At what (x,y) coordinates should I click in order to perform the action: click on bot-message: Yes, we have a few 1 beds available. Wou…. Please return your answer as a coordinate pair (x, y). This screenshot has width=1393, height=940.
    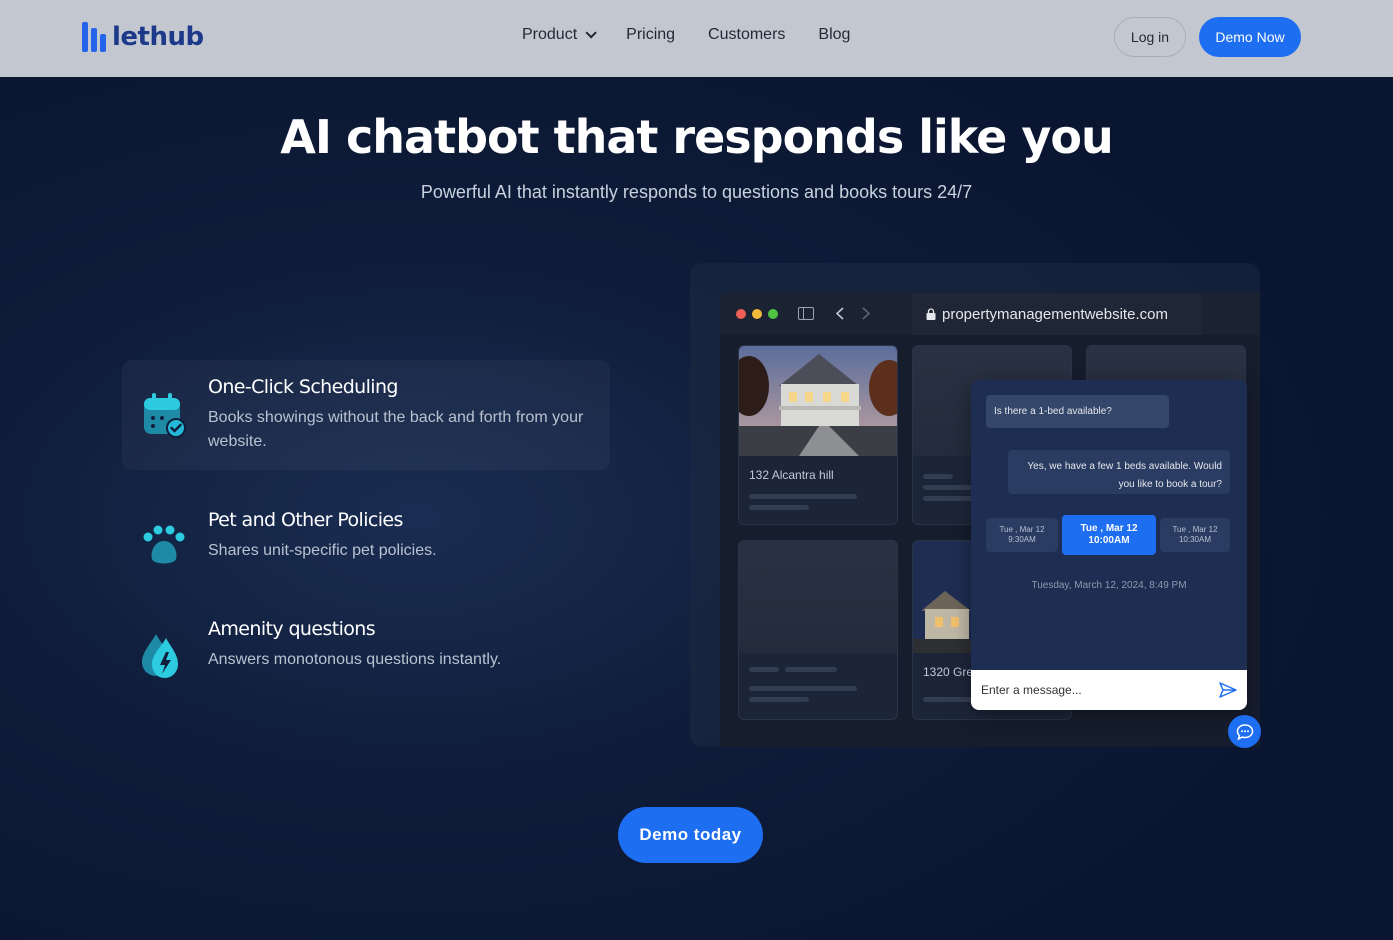
    Looking at the image, I should click on (1119, 472).